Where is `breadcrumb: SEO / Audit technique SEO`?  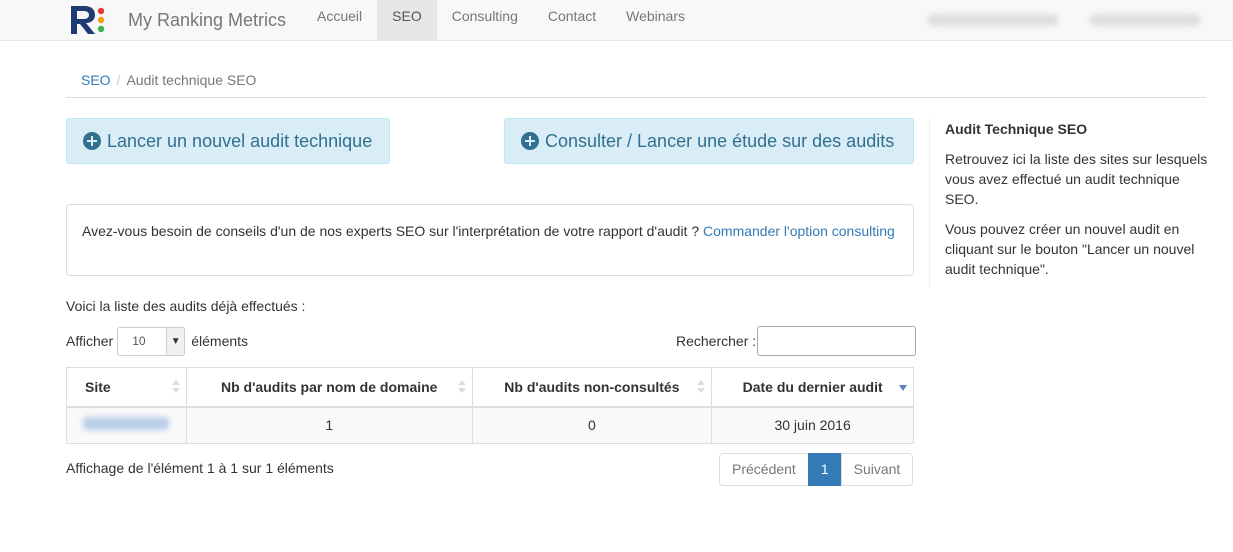
breadcrumb: SEO / Audit technique SEO is located at coordinates (636, 80).